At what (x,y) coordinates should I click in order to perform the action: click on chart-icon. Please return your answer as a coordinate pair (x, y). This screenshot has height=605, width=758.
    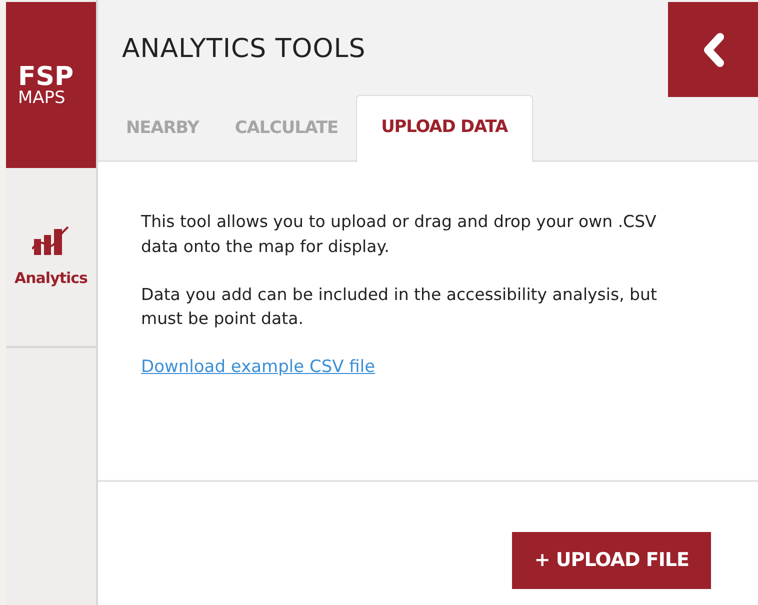
    Looking at the image, I should click on (51, 240).